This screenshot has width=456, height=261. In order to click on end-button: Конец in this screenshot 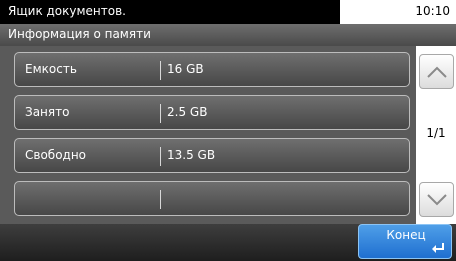, I will do `click(405, 241)`.